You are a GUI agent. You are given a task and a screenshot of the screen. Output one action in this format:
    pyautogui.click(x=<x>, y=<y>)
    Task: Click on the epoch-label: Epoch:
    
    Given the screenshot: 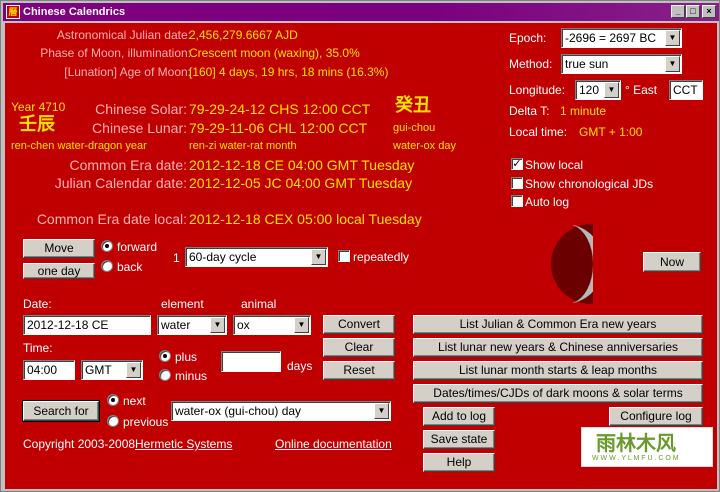 What is the action you would take?
    pyautogui.click(x=528, y=38)
    